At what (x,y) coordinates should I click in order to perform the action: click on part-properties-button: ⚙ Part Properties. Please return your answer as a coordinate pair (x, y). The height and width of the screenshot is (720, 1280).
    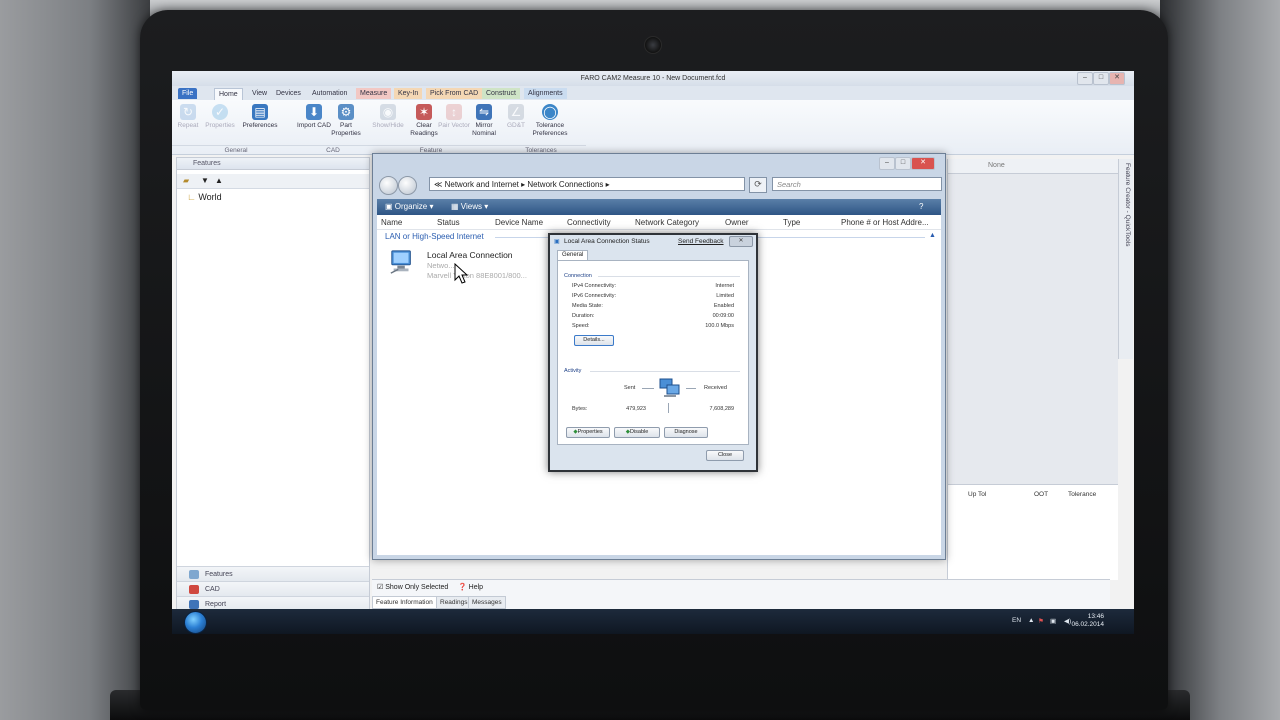
    Looking at the image, I should click on (346, 121).